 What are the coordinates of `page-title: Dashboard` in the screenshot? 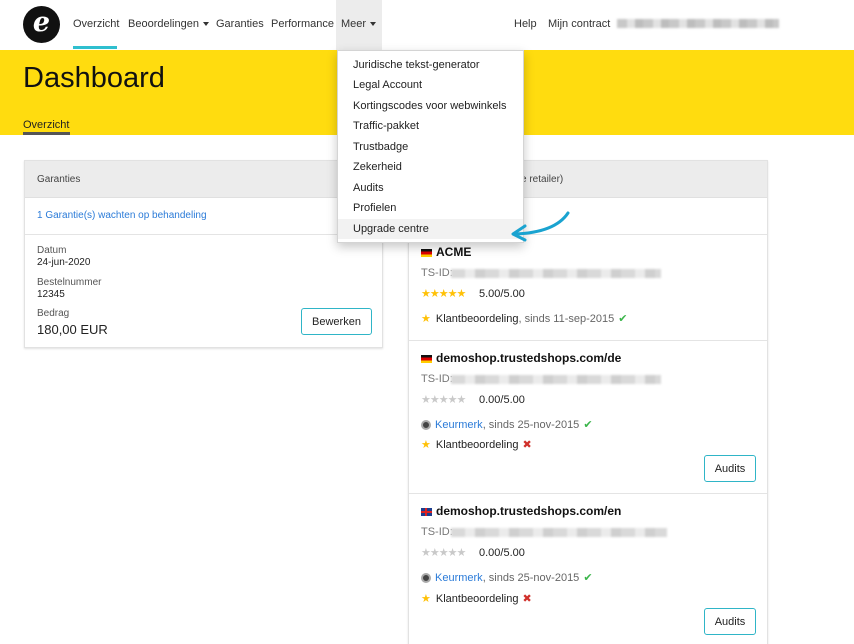 It's located at (94, 78).